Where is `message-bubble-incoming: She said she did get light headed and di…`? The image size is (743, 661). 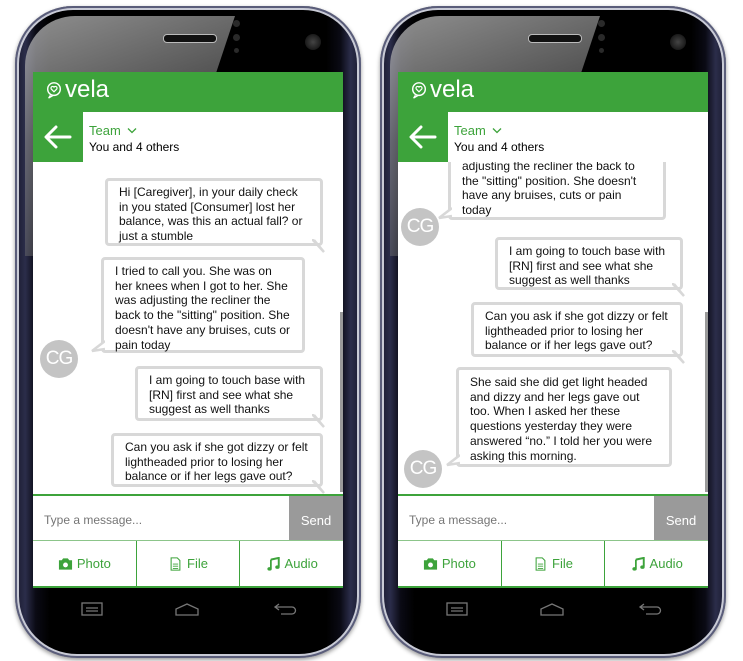
message-bubble-incoming: She said she did get light headed and di… is located at coordinates (559, 417).